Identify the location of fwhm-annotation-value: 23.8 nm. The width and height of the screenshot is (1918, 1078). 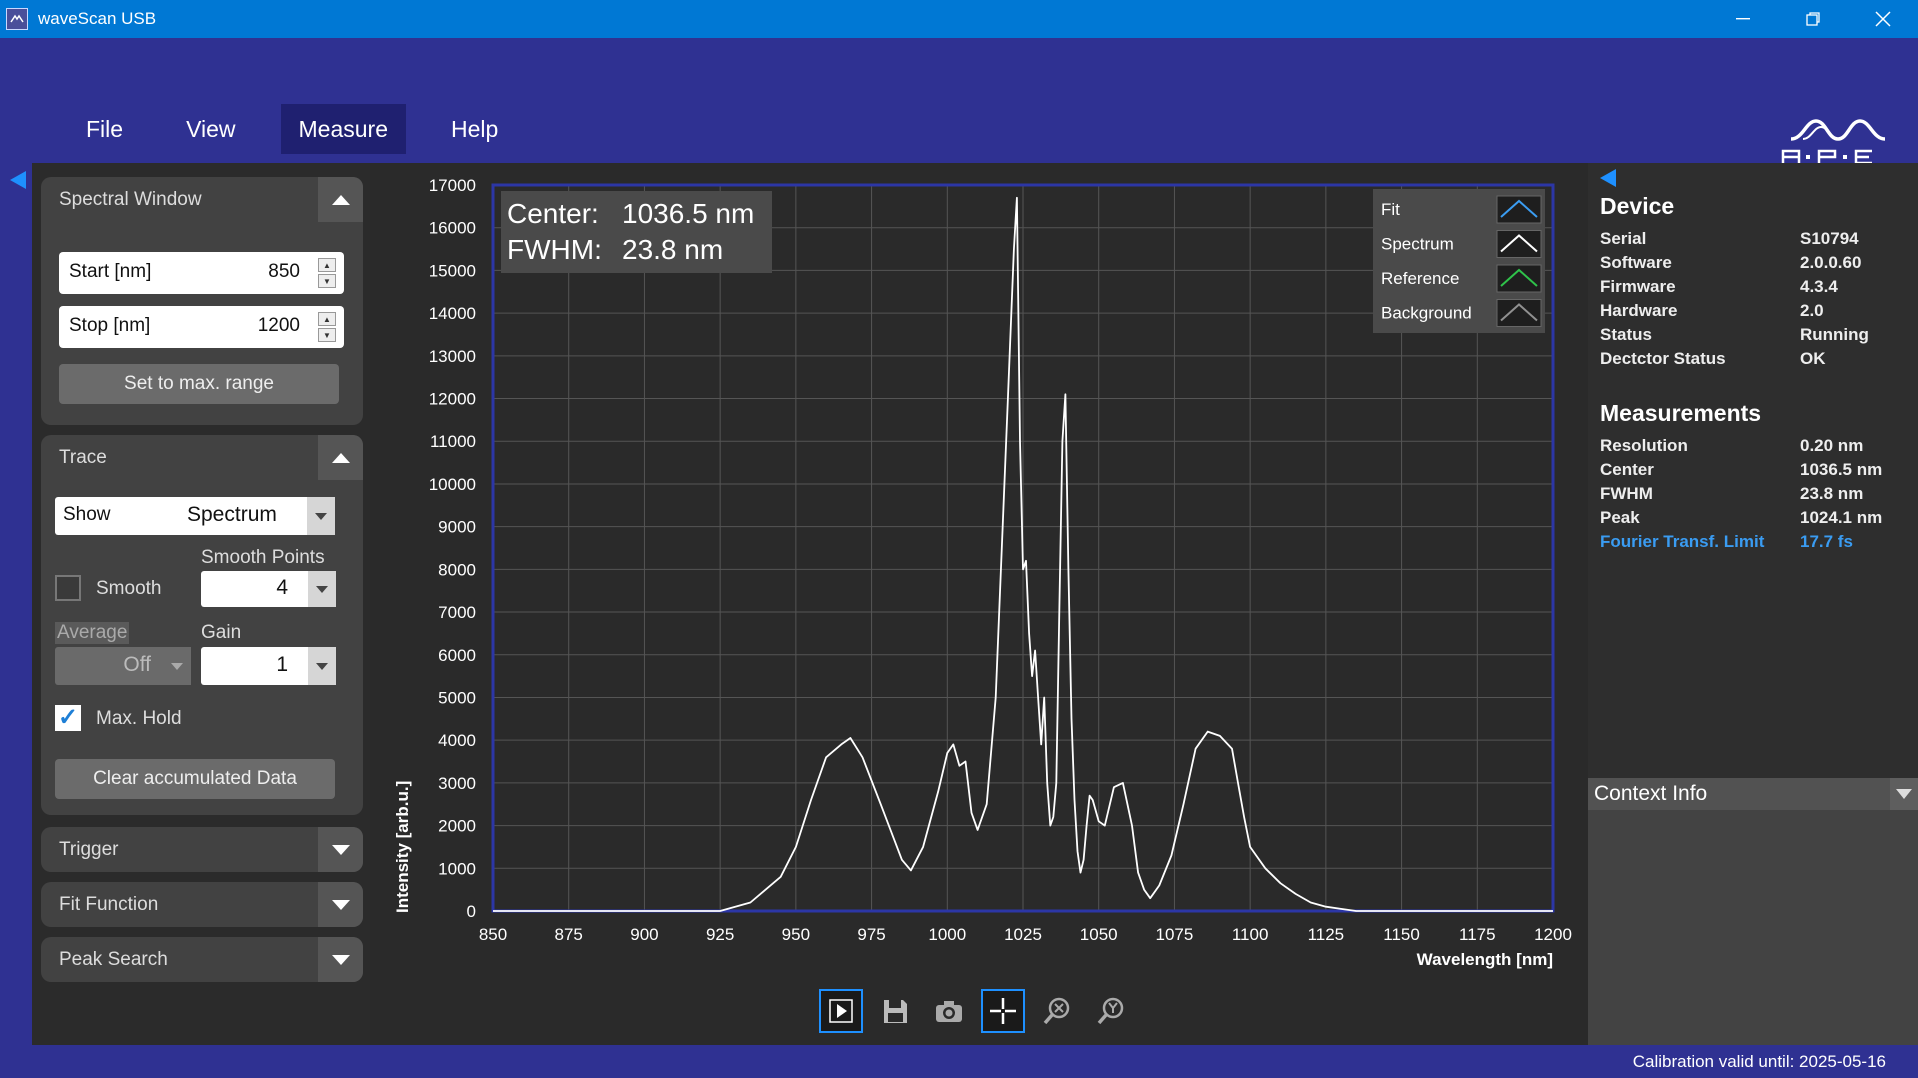
(672, 249).